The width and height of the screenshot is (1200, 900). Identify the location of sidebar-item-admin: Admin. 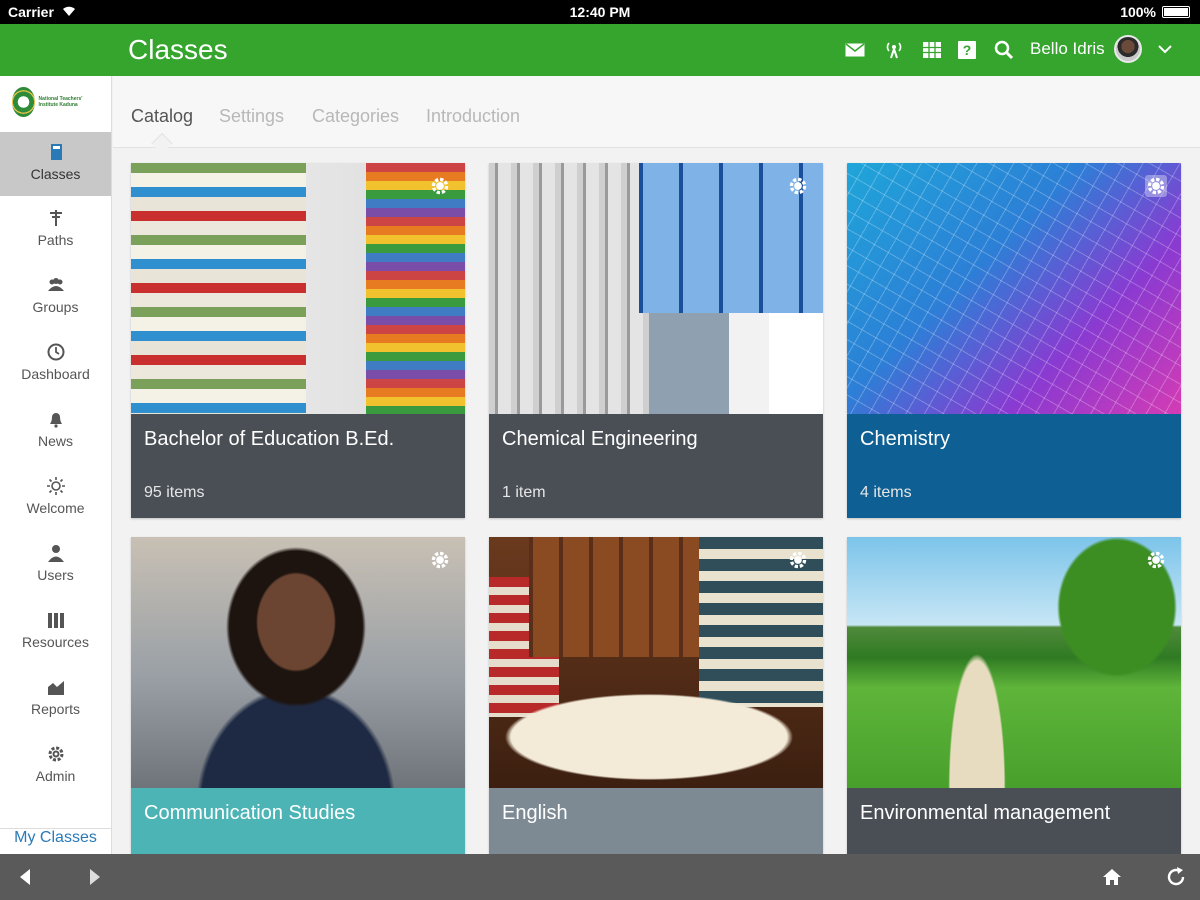
(55, 766).